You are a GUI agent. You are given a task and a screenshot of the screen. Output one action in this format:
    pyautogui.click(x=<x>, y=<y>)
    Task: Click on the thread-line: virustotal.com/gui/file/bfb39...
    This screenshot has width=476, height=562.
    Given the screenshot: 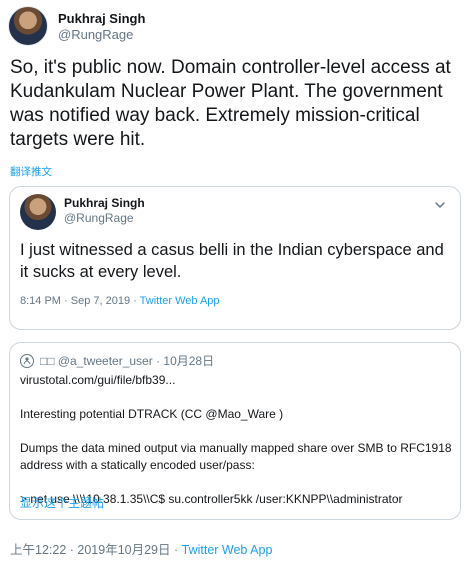 What is the action you would take?
    pyautogui.click(x=98, y=380)
    